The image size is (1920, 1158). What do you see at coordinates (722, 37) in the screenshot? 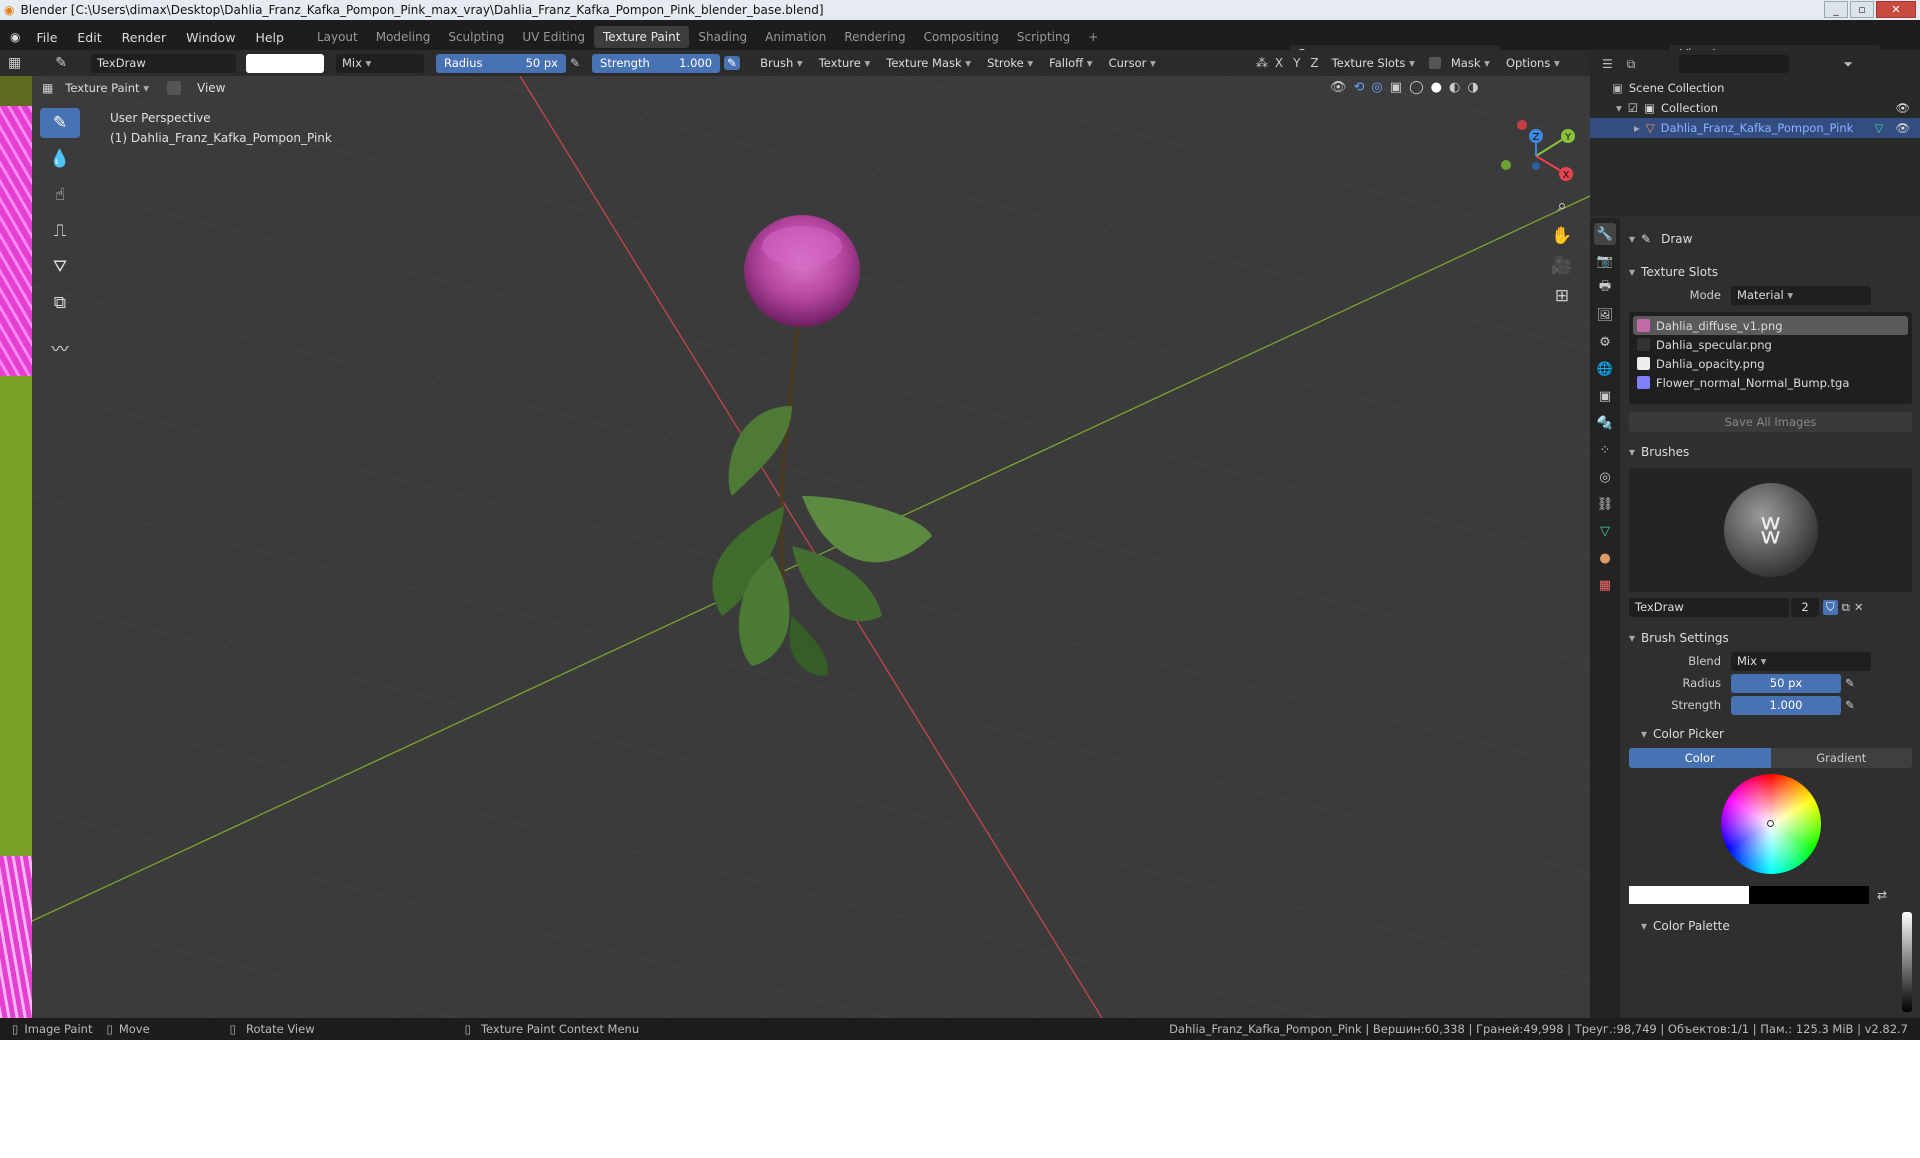
I see `tab-shading: Shading` at bounding box center [722, 37].